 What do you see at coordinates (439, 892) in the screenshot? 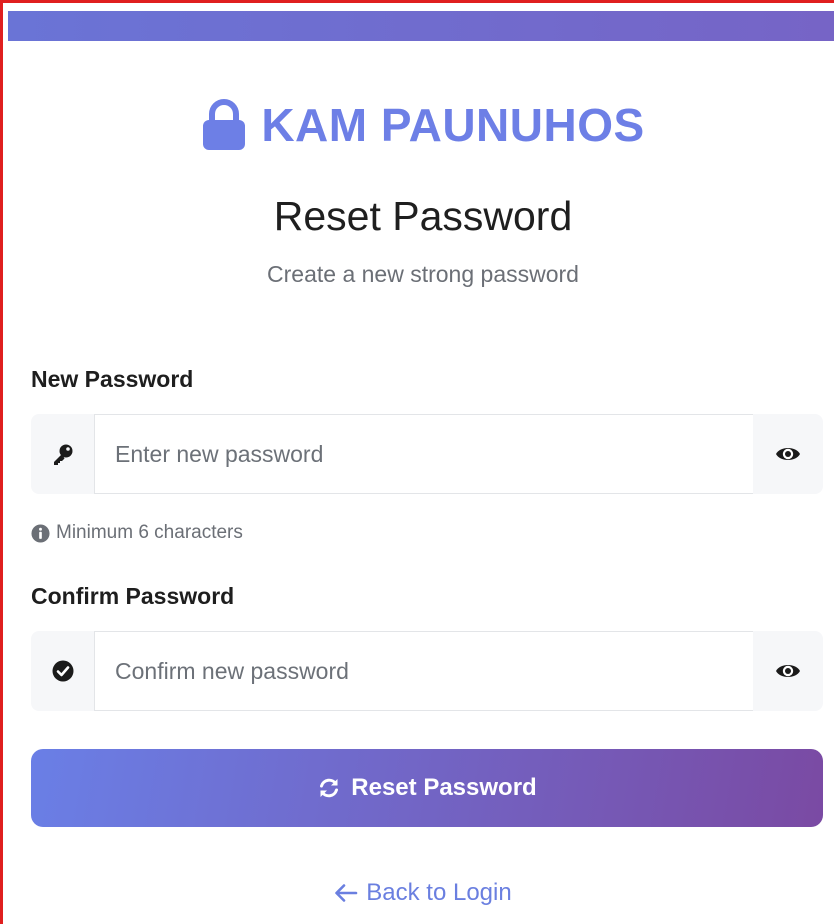
I see `back-to-login-label: Back to Login` at bounding box center [439, 892].